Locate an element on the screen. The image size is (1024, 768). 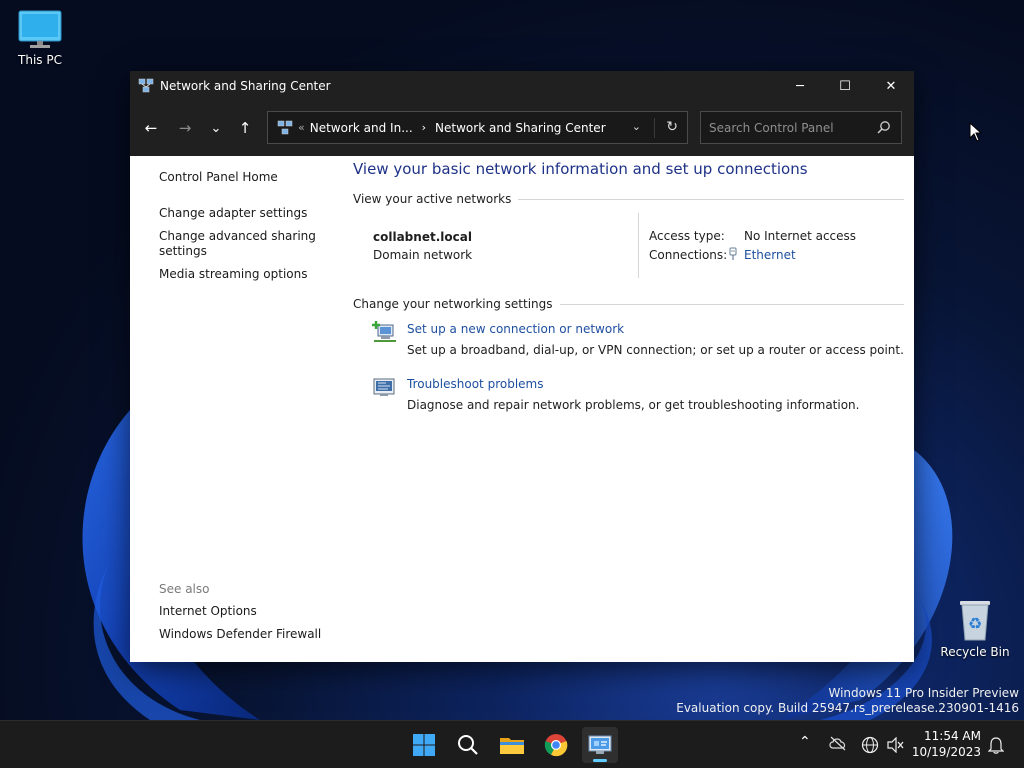
chrome-icon is located at coordinates (556, 745).